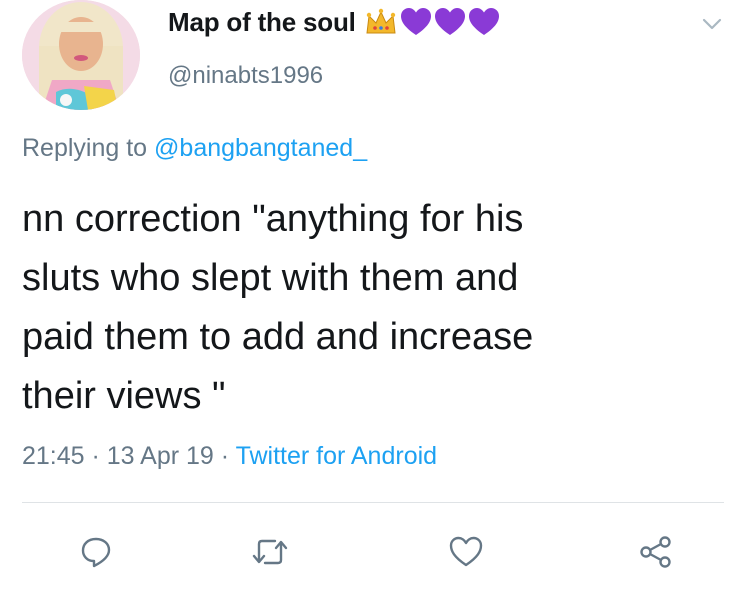 This screenshot has width=750, height=592. I want to click on reply-icon, so click(96, 552).